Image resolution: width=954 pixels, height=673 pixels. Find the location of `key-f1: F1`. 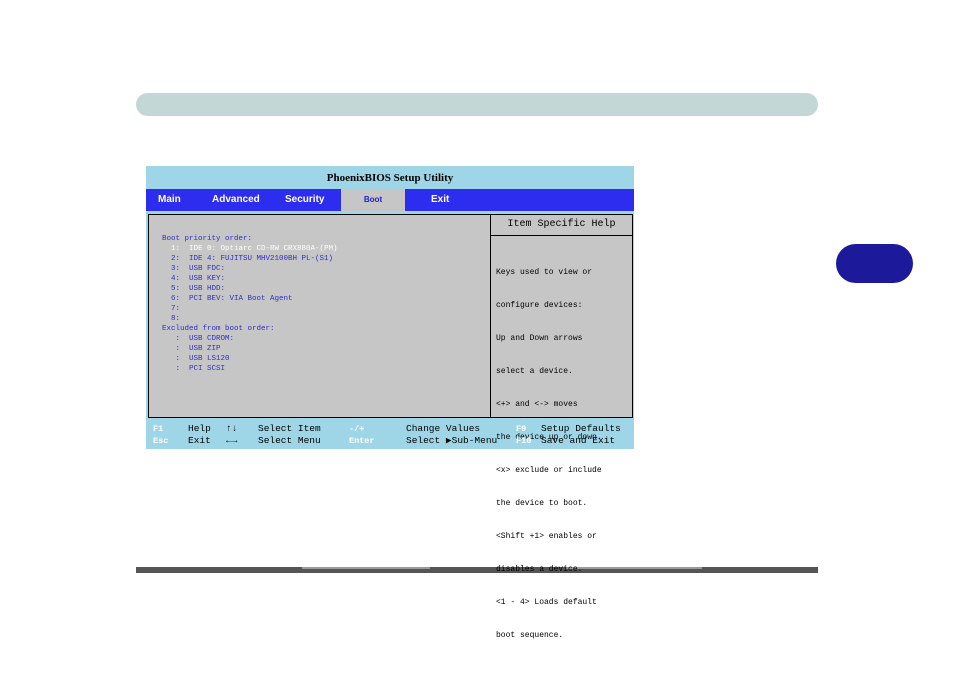

key-f1: F1 is located at coordinates (158, 429).